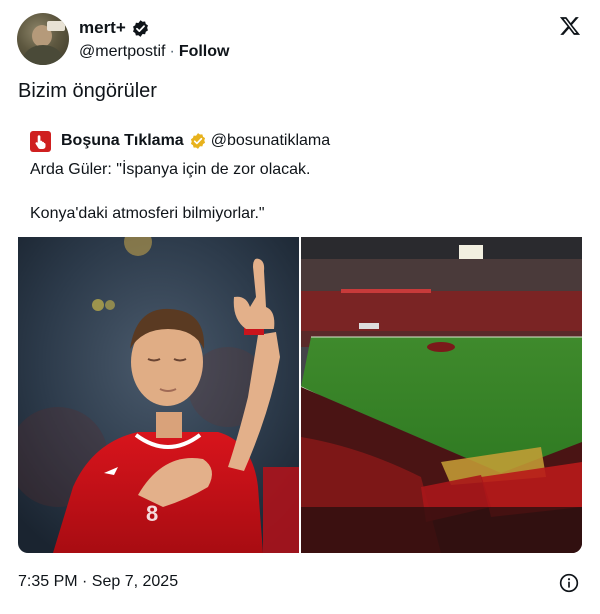 This screenshot has height=614, width=600. I want to click on hand-glyph-icon, so click(40, 141).